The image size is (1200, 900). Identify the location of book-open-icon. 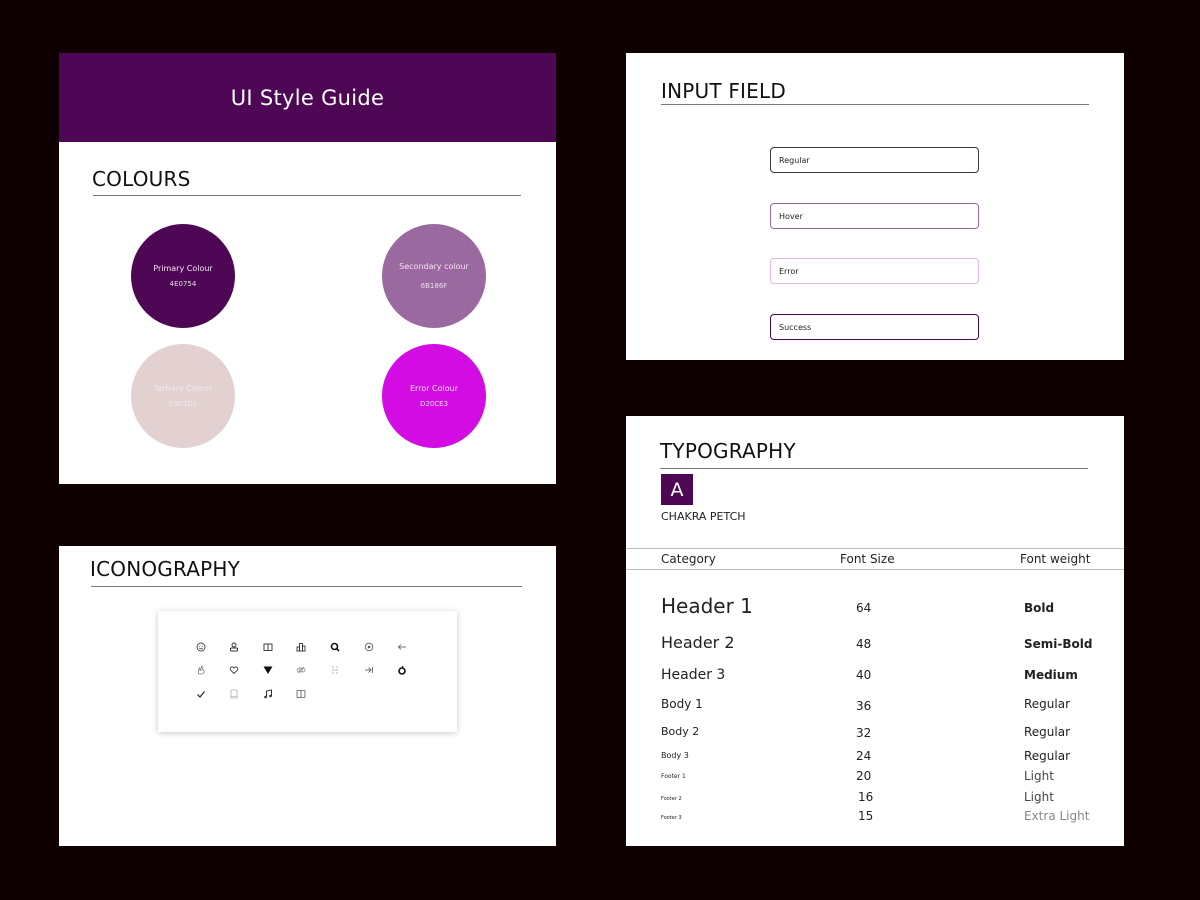
(268, 647).